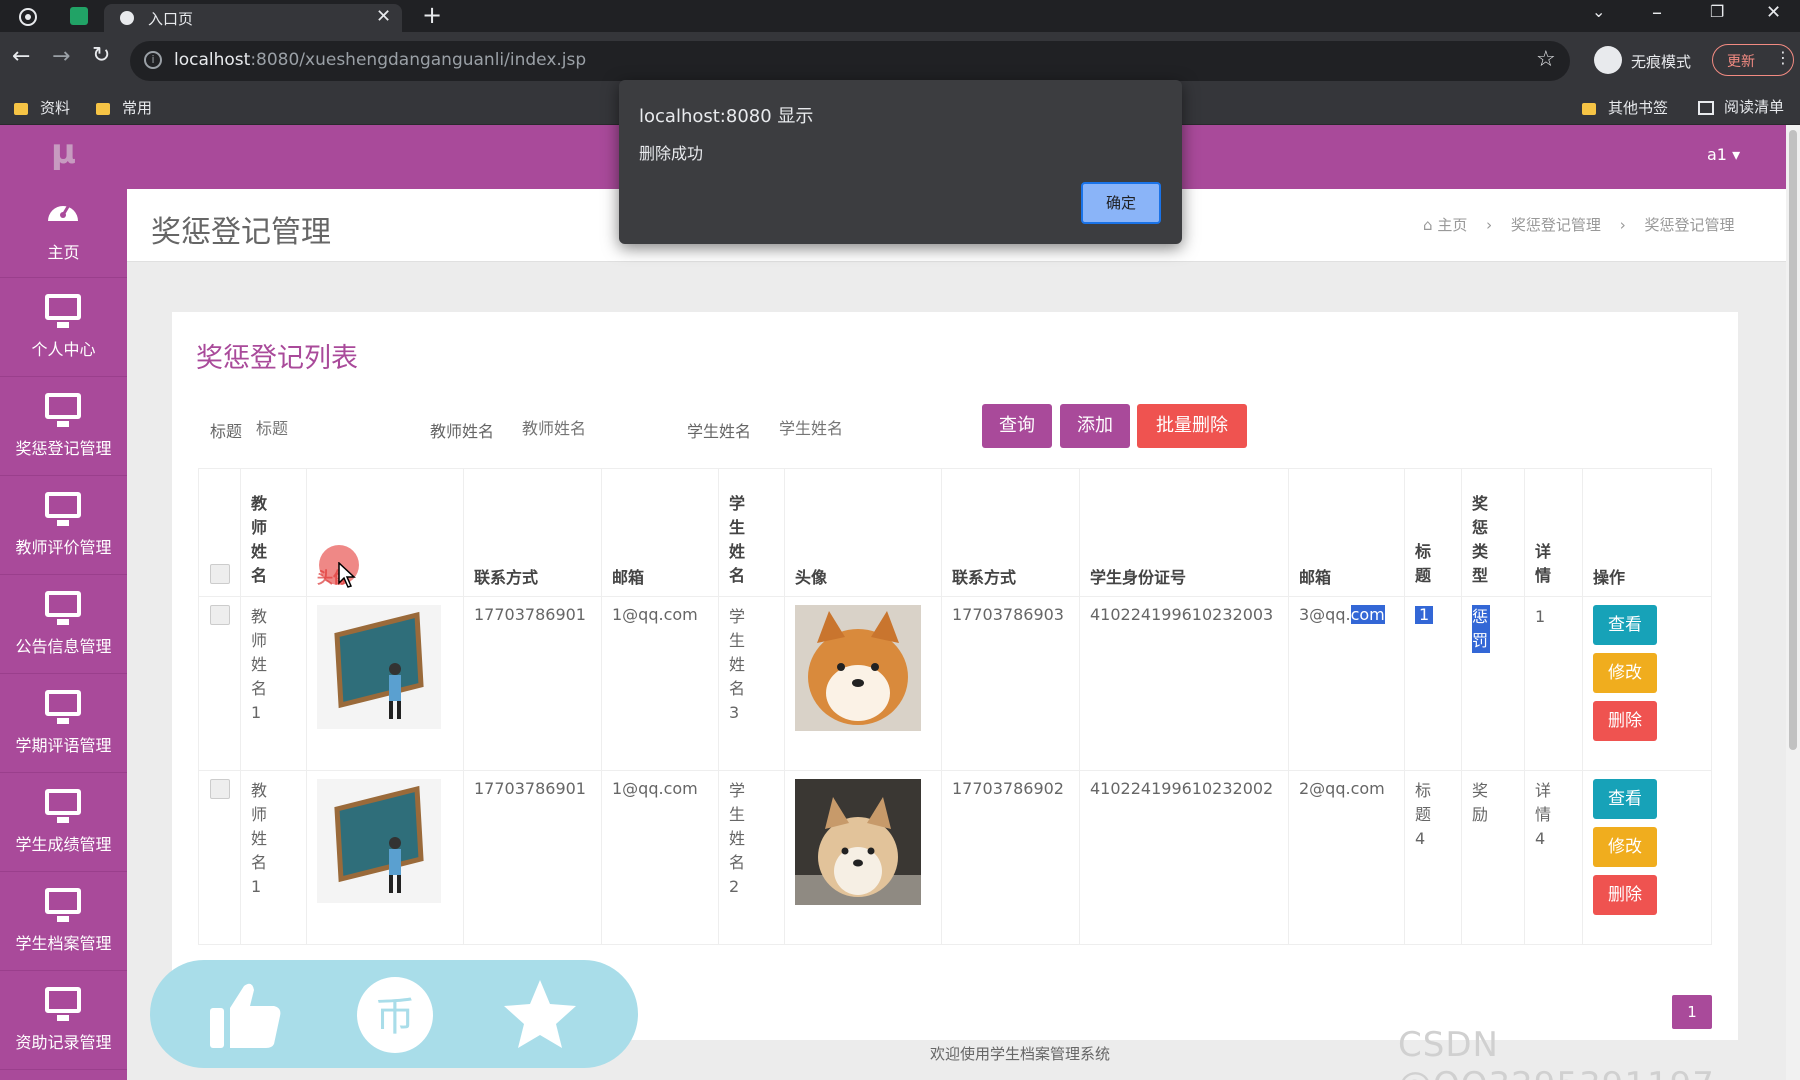  I want to click on bookmark-folder-1: 常用, so click(124, 107).